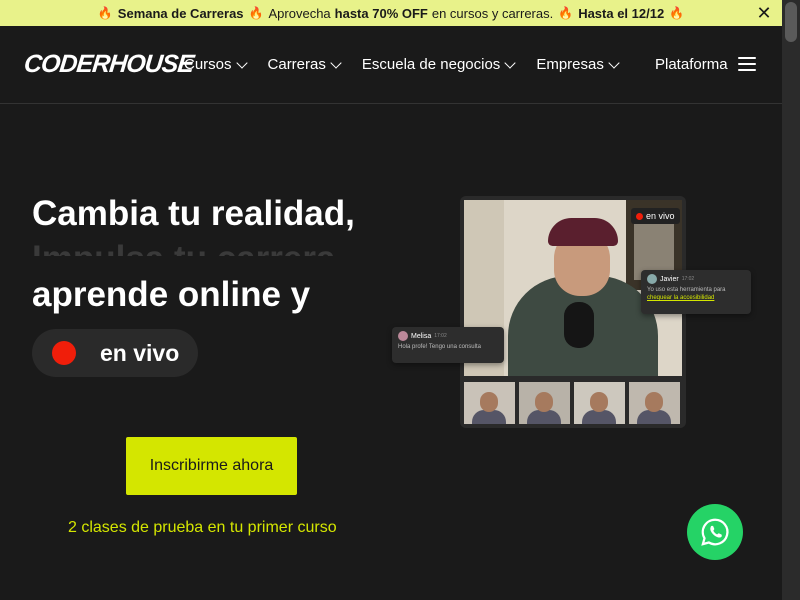  Describe the element at coordinates (64, 353) in the screenshot. I see `live-dot-icon` at that location.